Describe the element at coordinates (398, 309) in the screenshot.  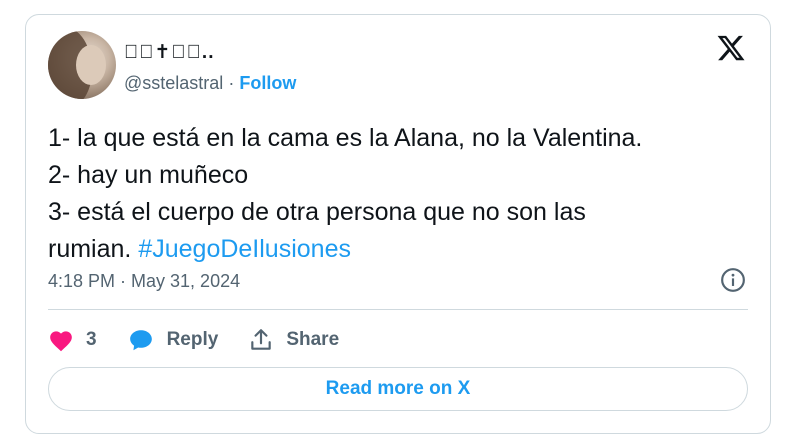
I see `divider` at that location.